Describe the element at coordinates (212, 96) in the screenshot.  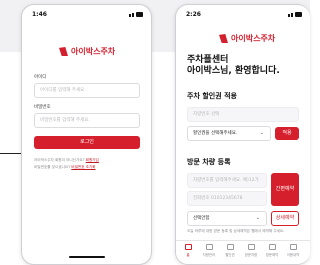
I see `discount-section-title: 주차 할인권 적용` at that location.